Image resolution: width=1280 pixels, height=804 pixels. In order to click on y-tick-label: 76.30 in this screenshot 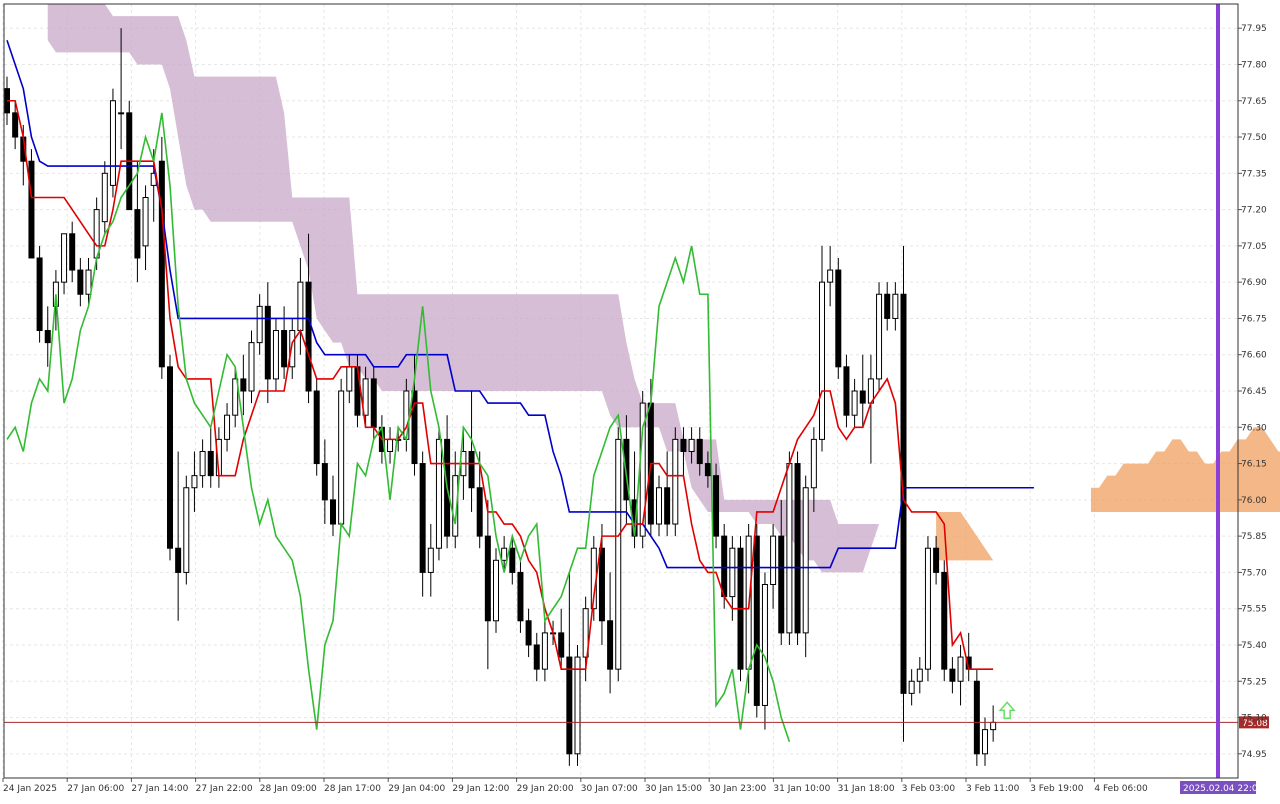, I will do `click(1254, 428)`.